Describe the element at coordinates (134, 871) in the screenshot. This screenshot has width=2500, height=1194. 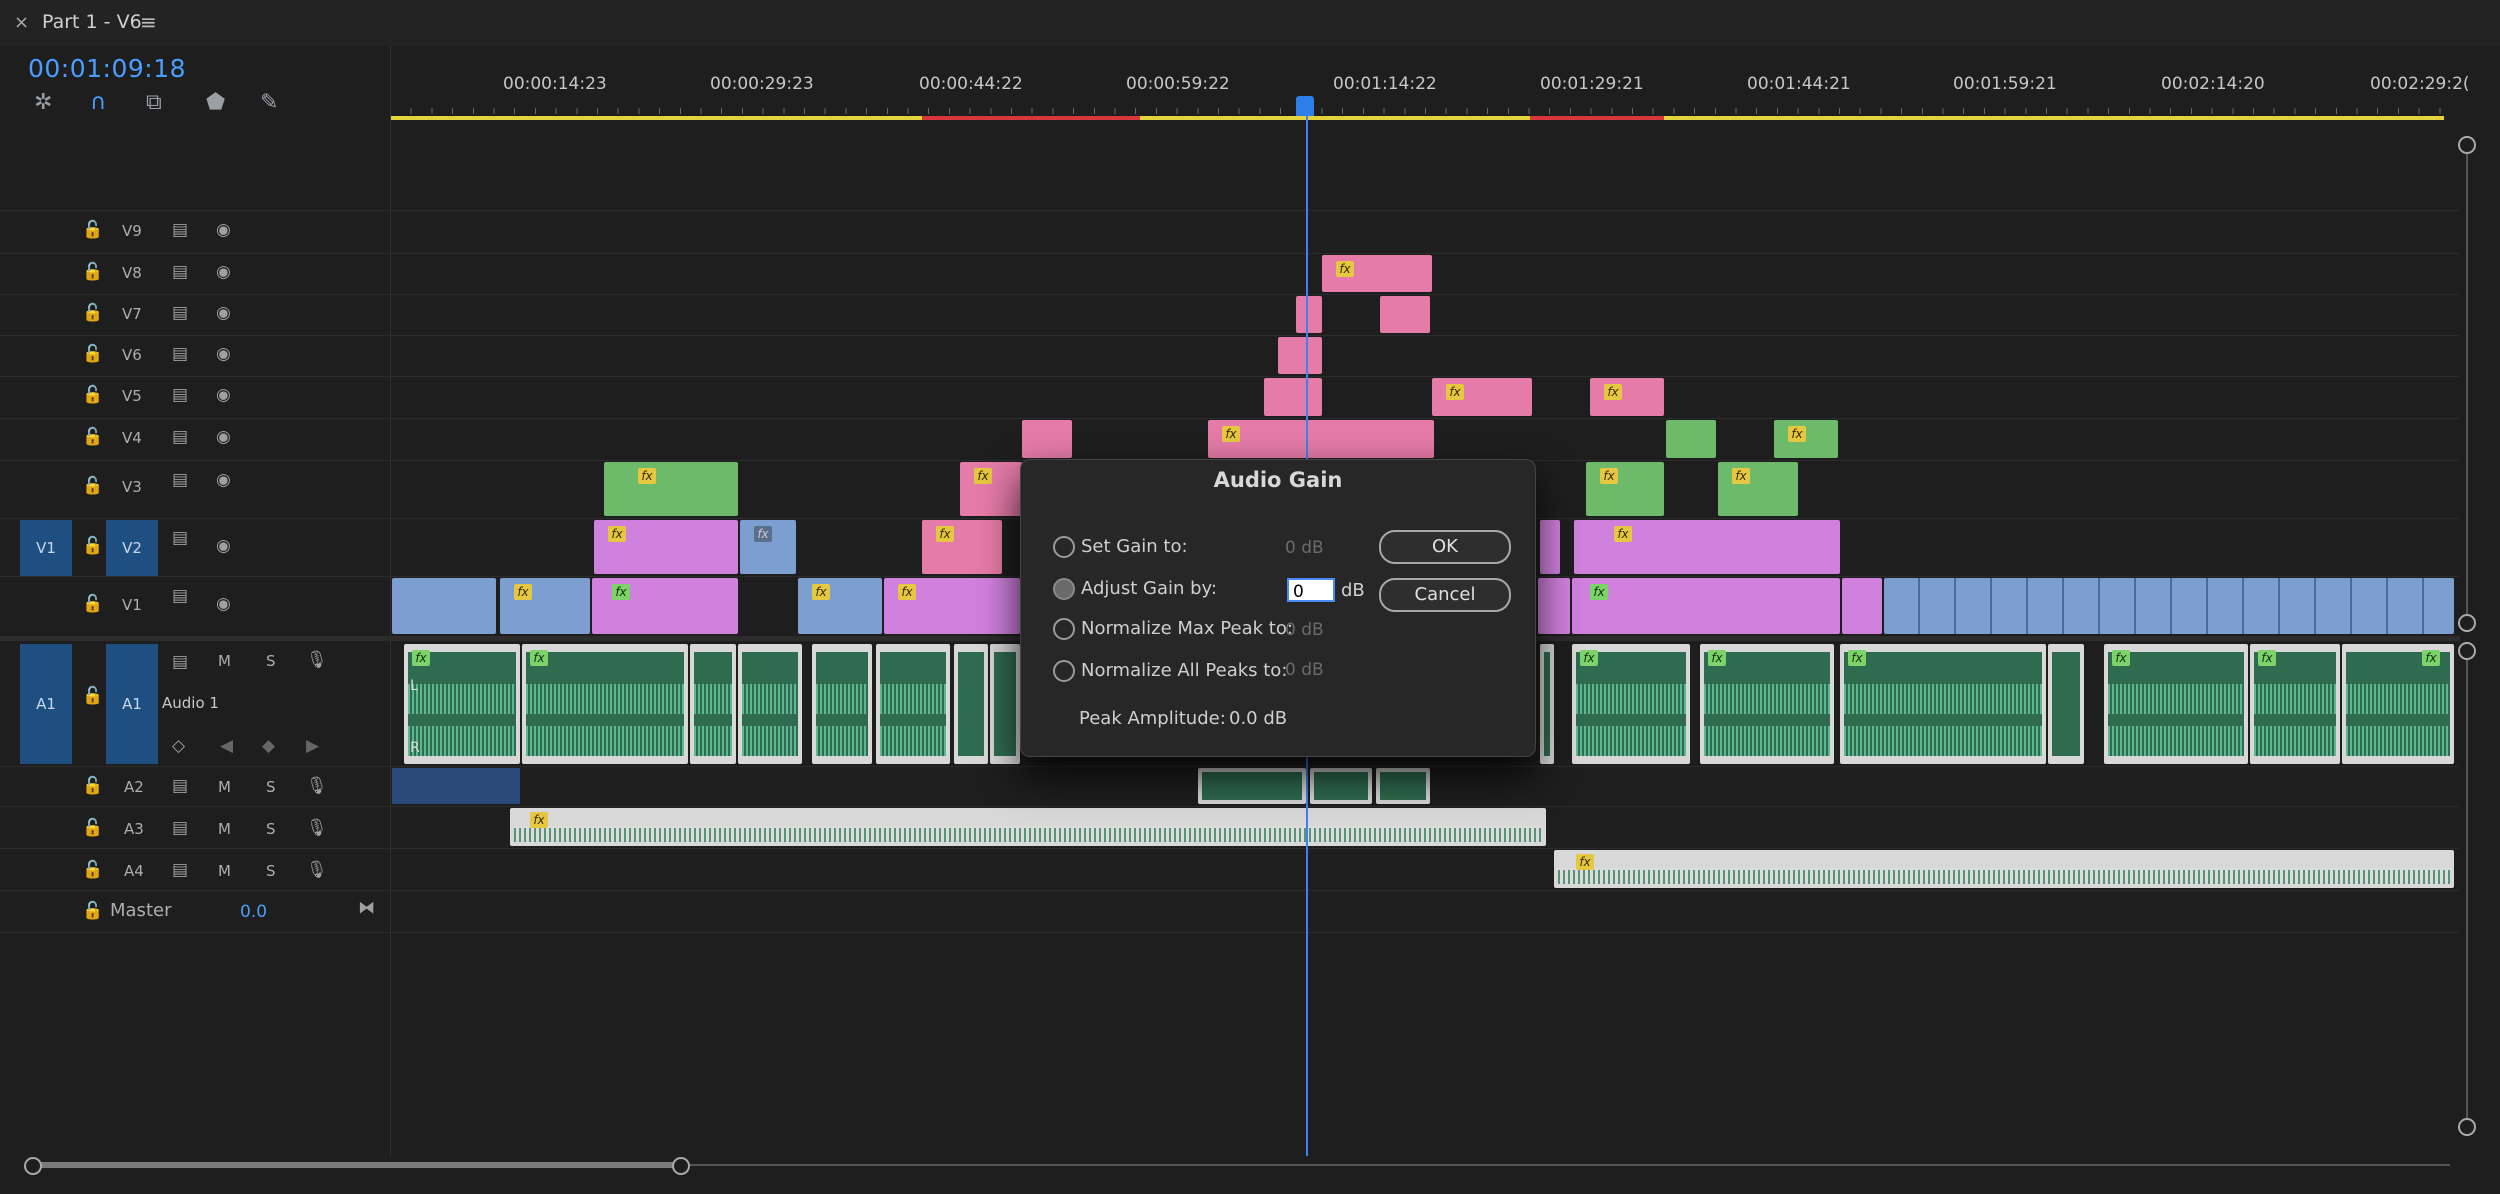
I see `track-name: A4` at that location.